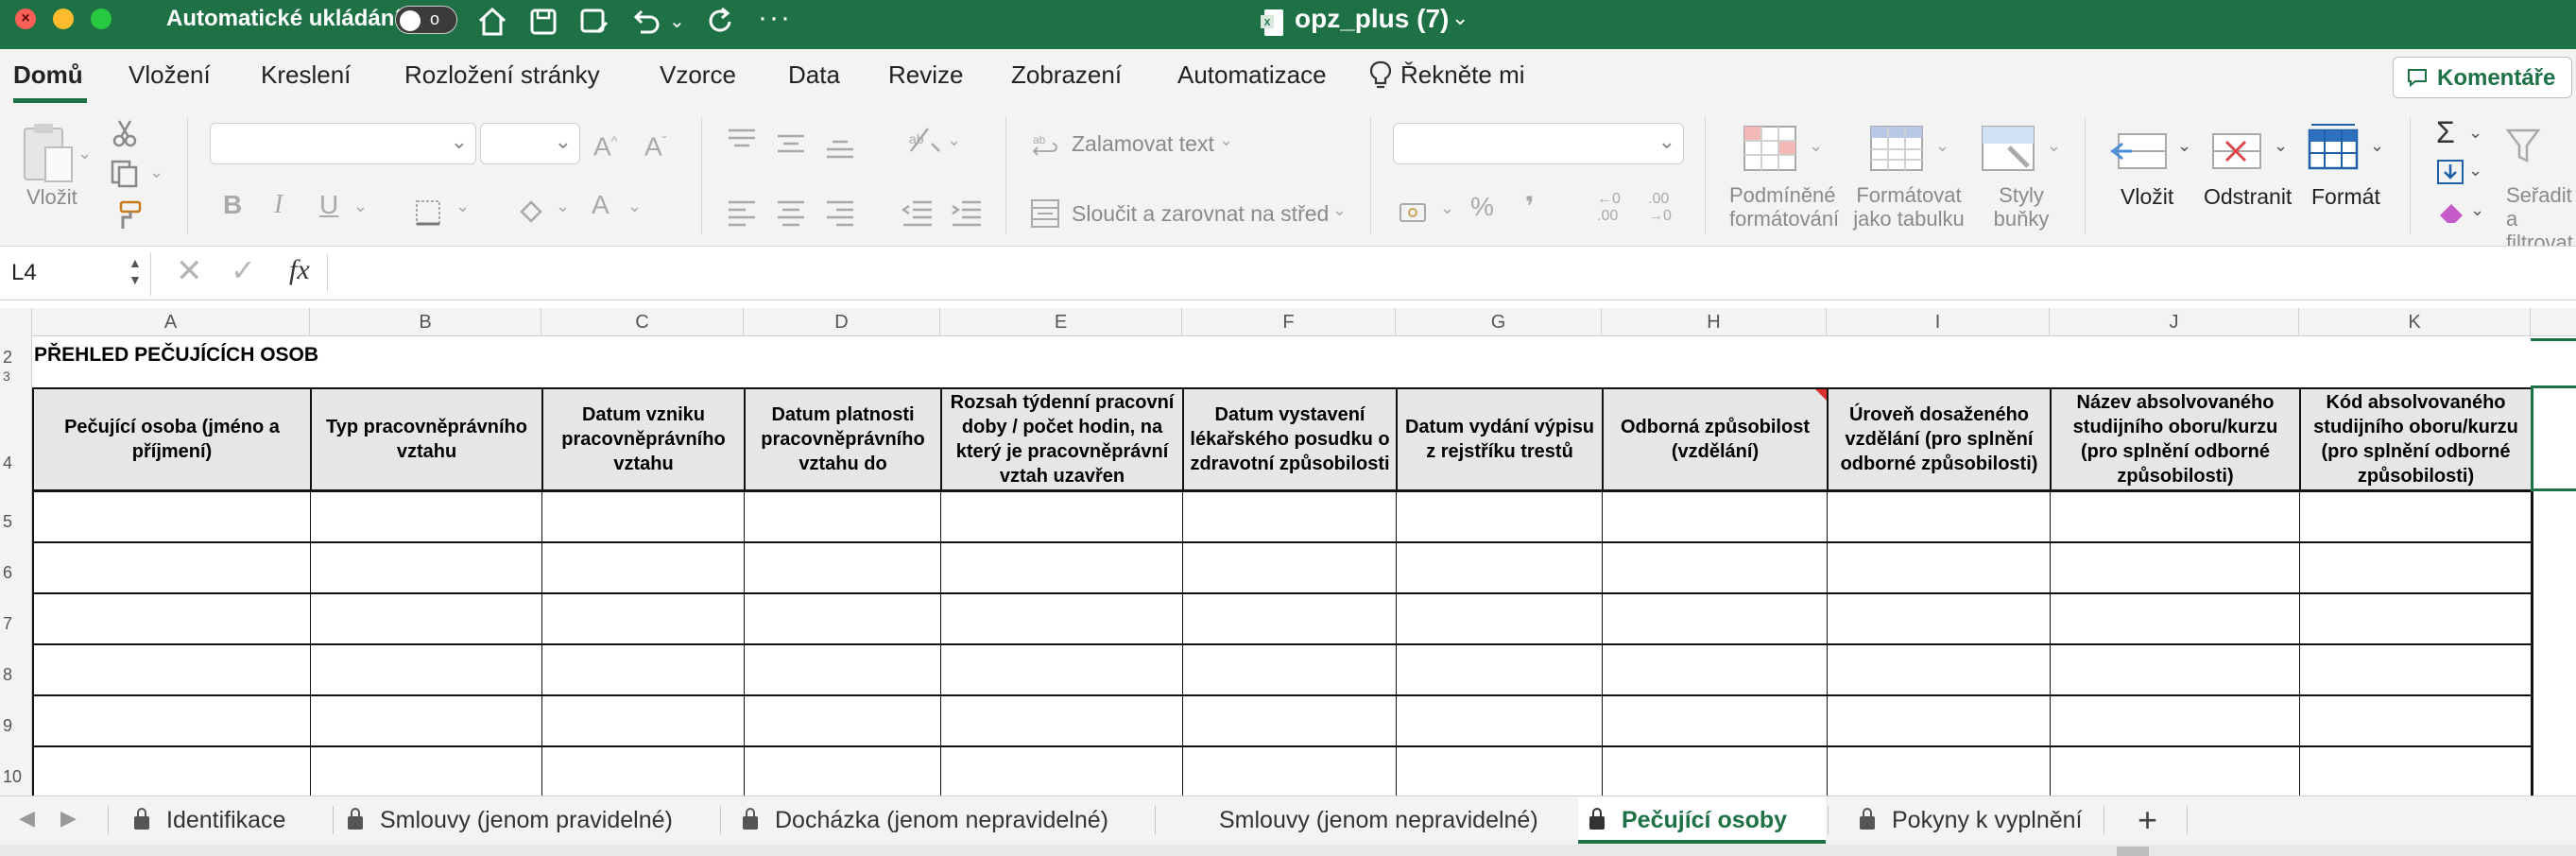 The height and width of the screenshot is (856, 2576). Describe the element at coordinates (125, 174) in the screenshot. I see `copy-icon` at that location.